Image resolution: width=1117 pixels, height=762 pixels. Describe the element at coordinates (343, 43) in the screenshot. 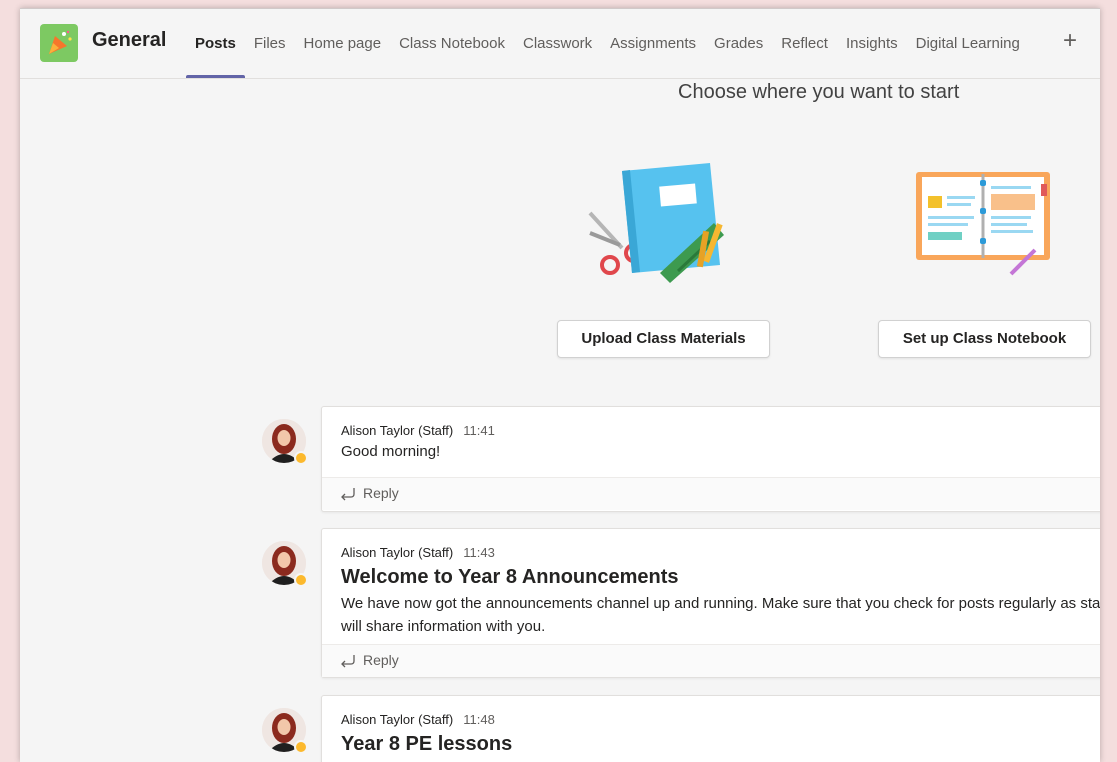

I see `tab-home-page: Home page` at that location.